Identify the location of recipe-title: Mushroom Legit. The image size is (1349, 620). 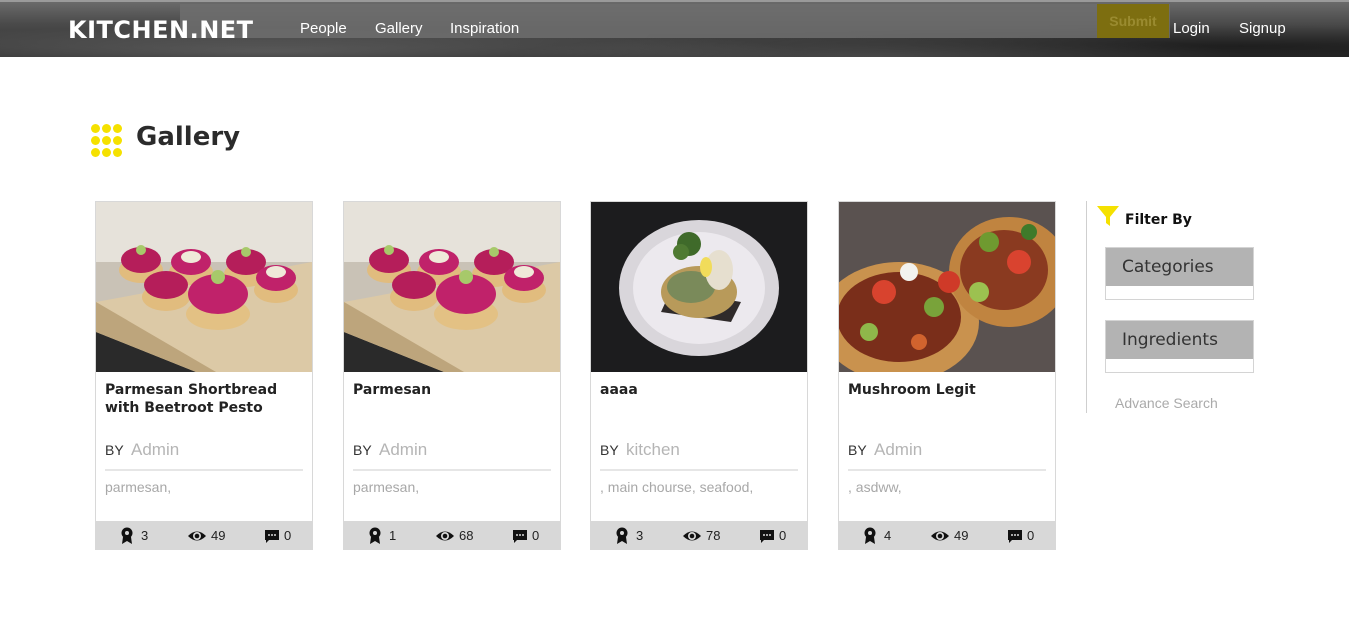
(948, 390).